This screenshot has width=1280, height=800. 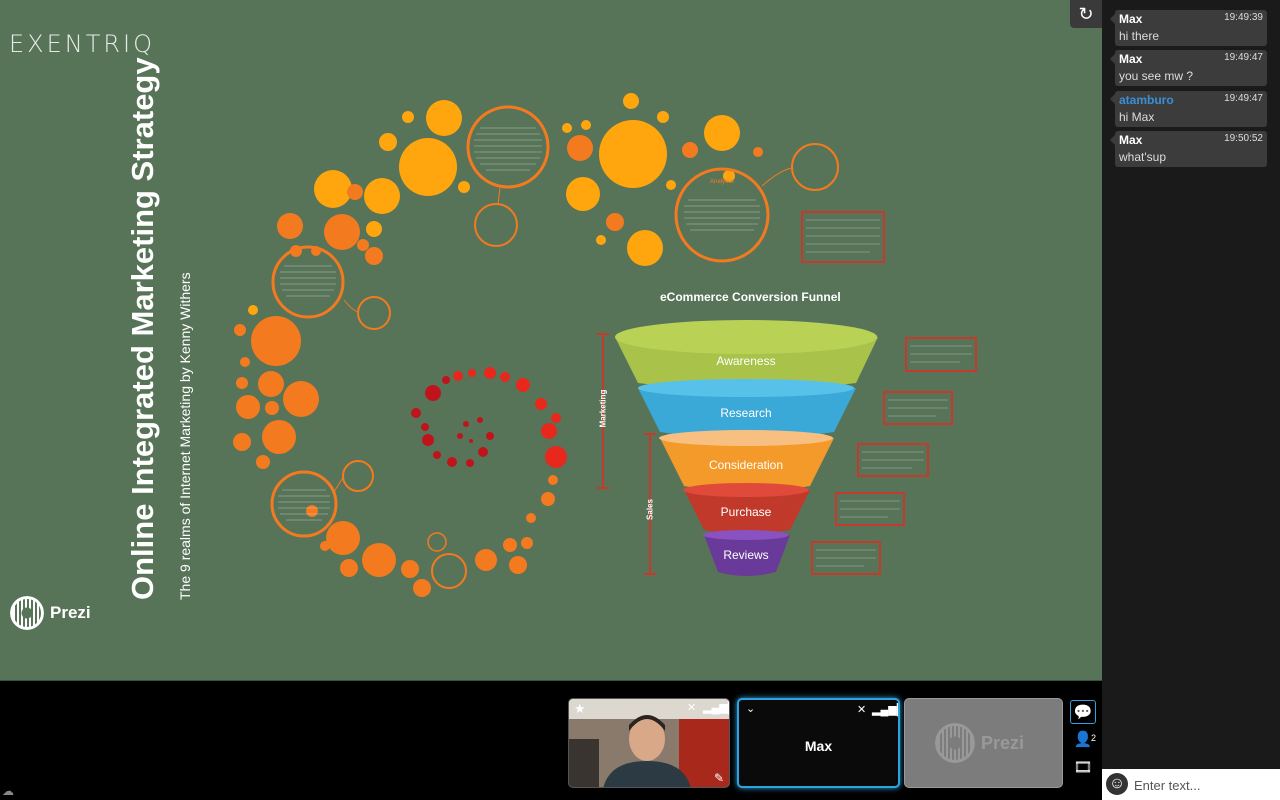 What do you see at coordinates (746, 361) in the screenshot?
I see `funnel-stage-awareness: Awareness` at bounding box center [746, 361].